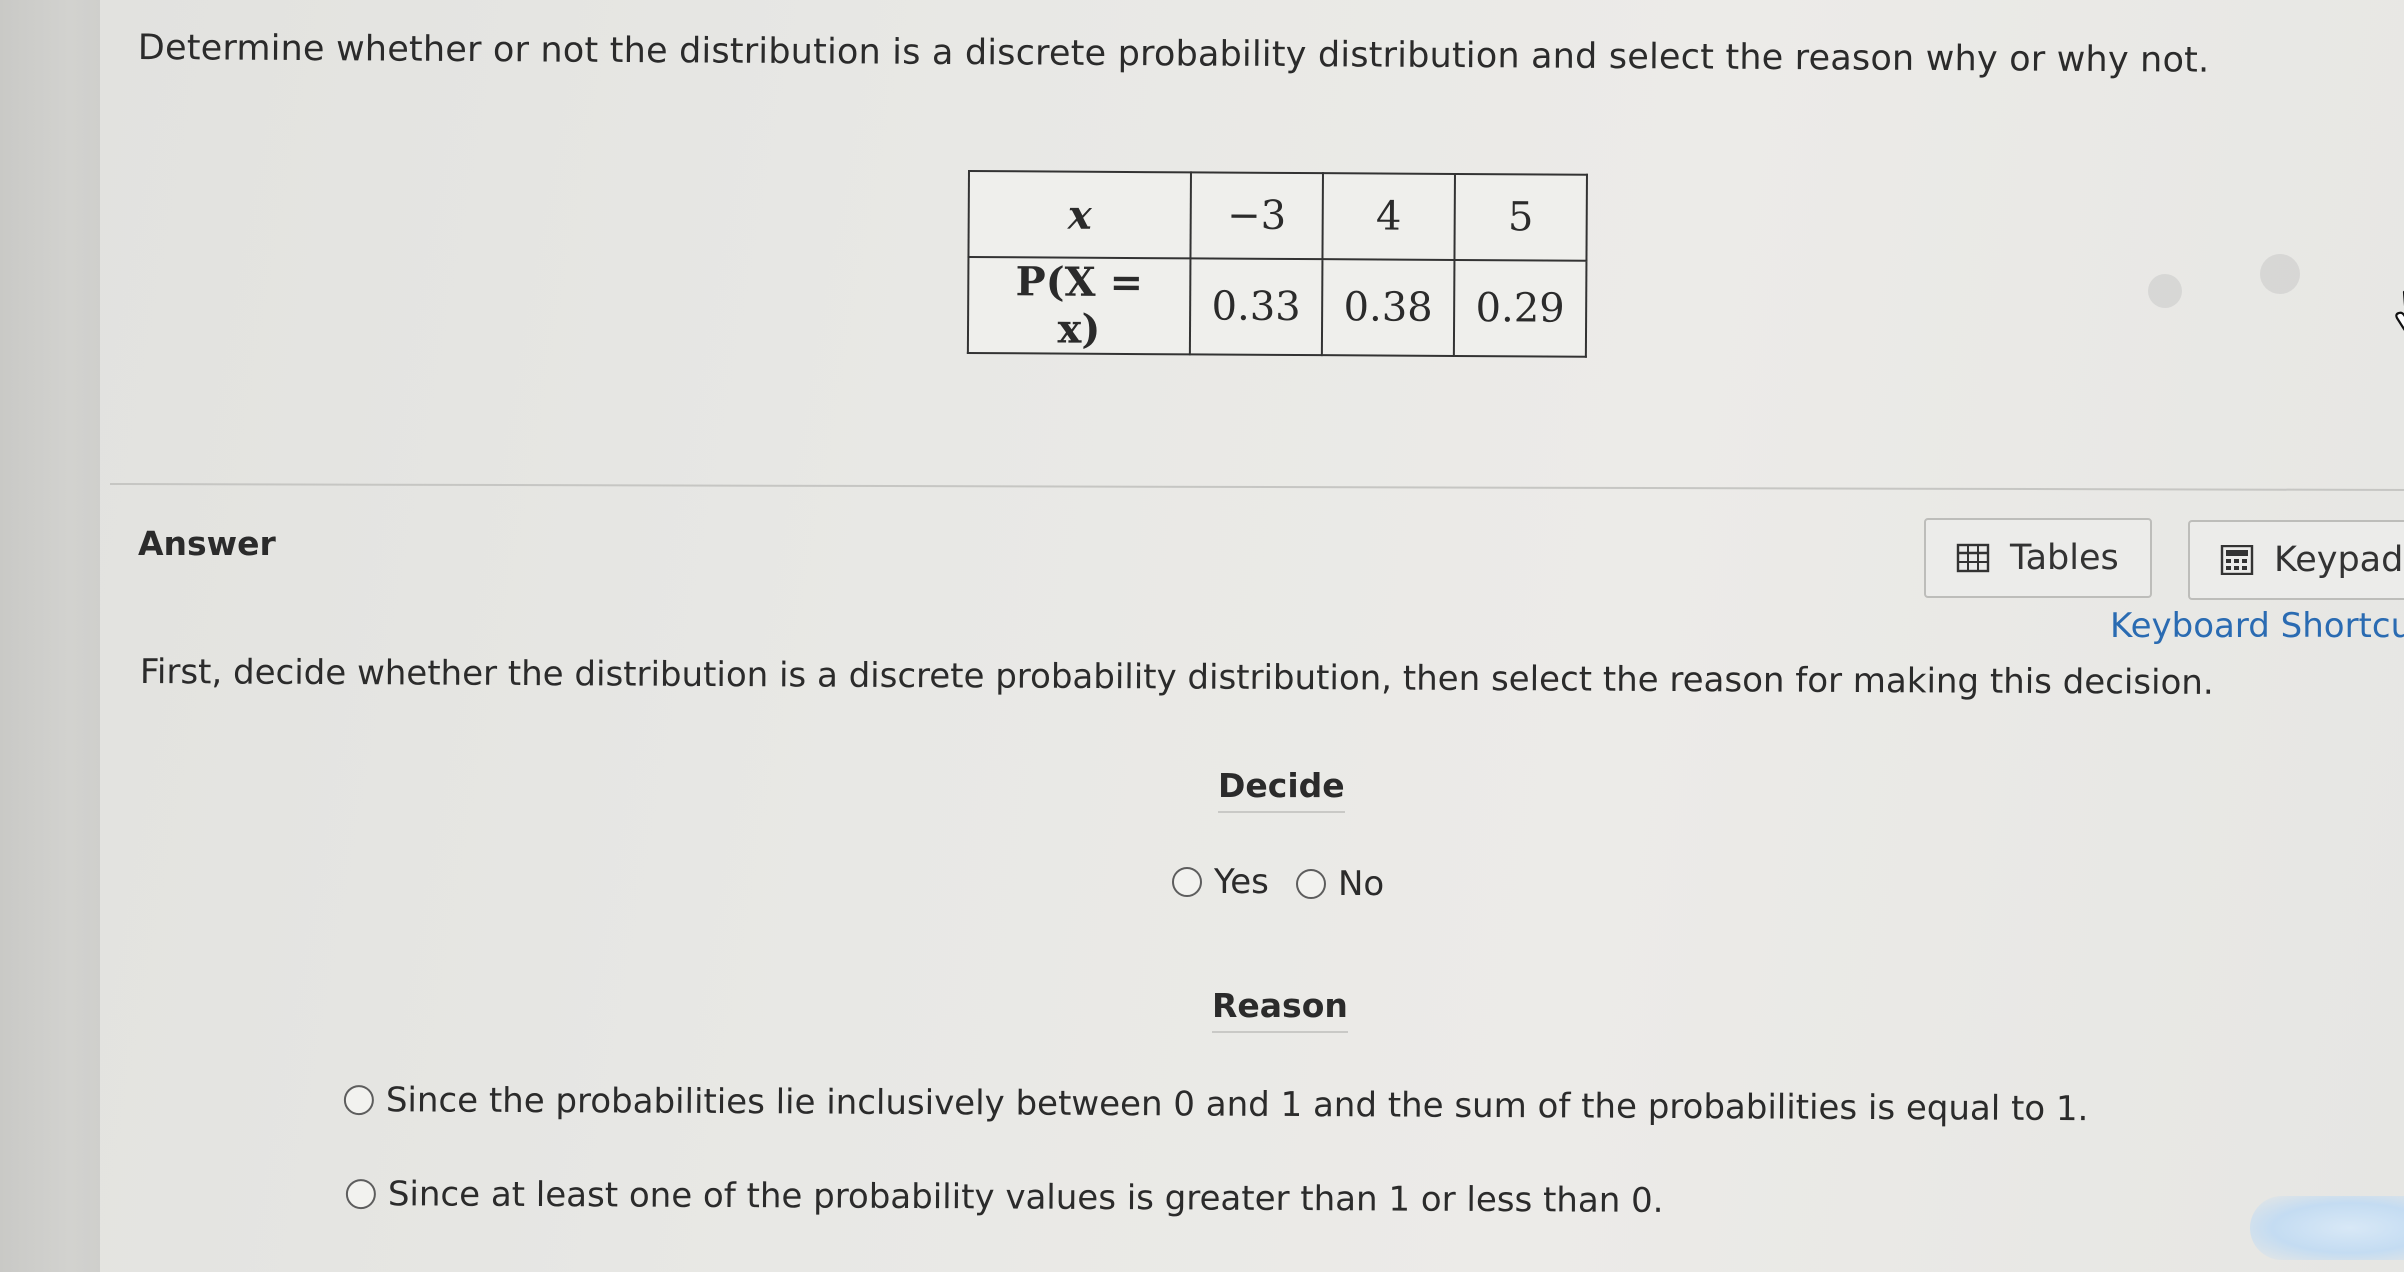 This screenshot has height=1272, width=2404. I want to click on decide-yes-option: Yes, so click(1220, 882).